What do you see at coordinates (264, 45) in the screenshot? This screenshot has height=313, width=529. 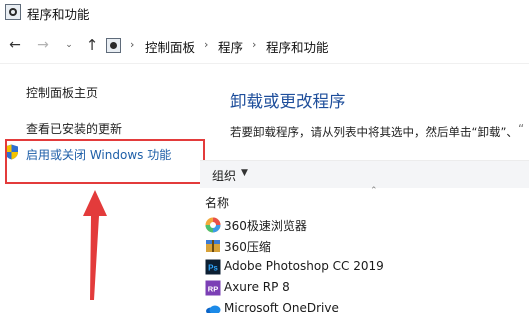 I see `navigation-bar: ← → ⌄ ↑ › 控制面板 › 程序 › 程序和功能` at bounding box center [264, 45].